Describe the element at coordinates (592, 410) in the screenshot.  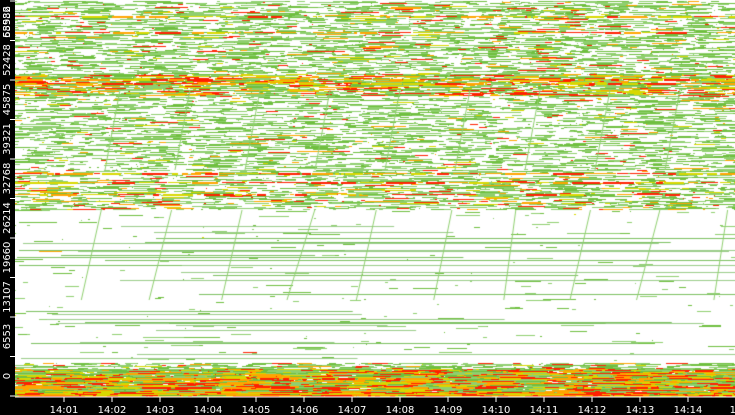
I see `x-tick-label: 14:12` at that location.